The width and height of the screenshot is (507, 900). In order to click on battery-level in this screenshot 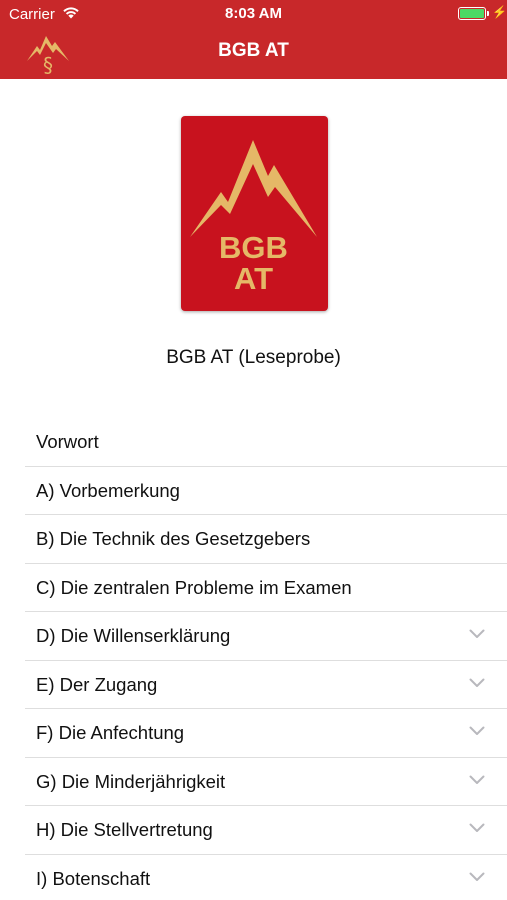, I will do `click(472, 13)`.